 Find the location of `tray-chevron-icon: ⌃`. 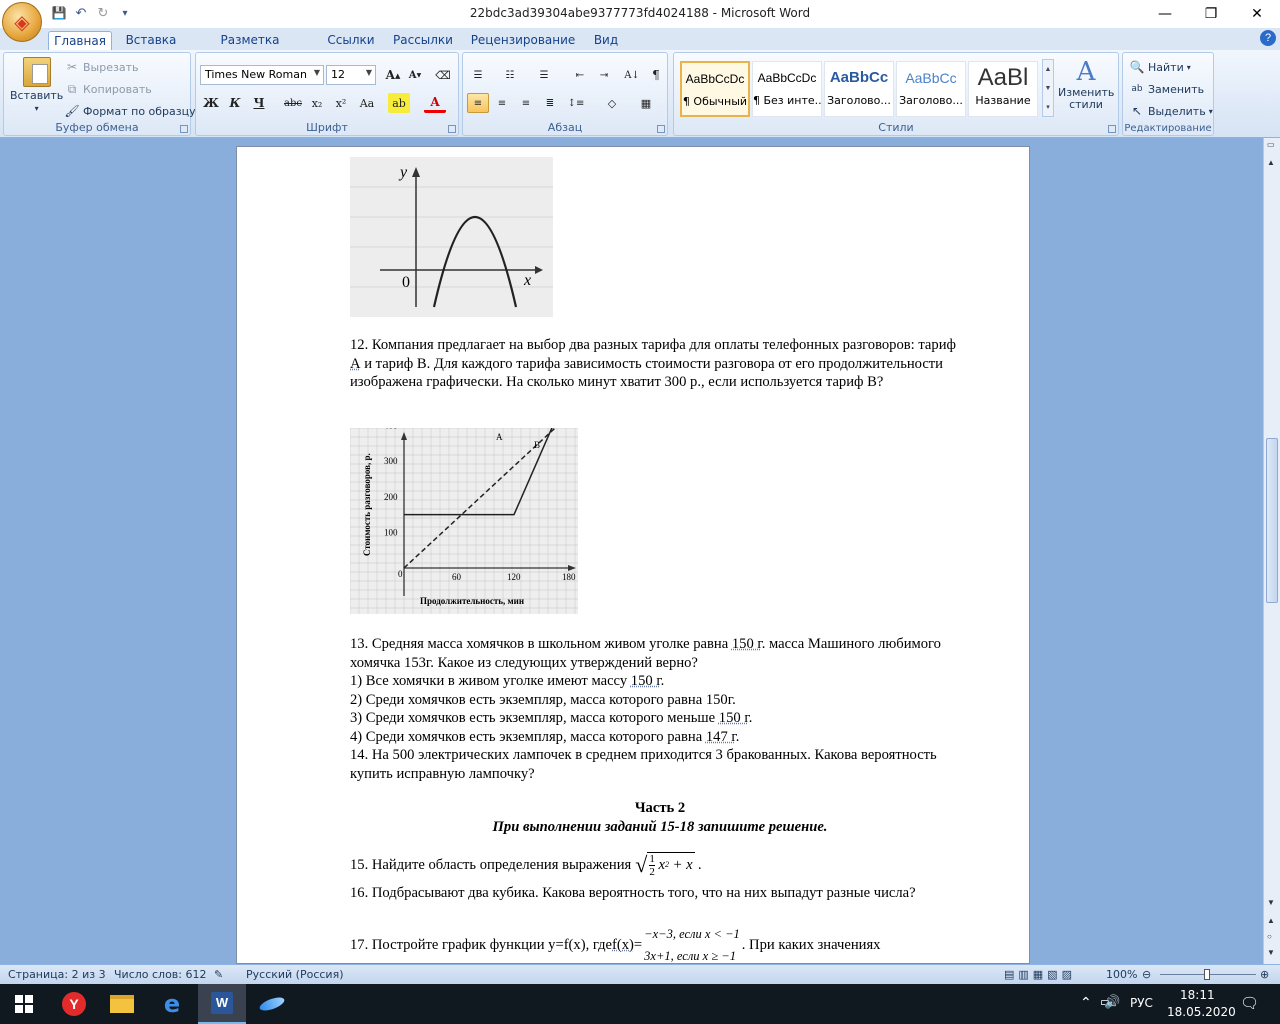

tray-chevron-icon: ⌃ is located at coordinates (1086, 1003).